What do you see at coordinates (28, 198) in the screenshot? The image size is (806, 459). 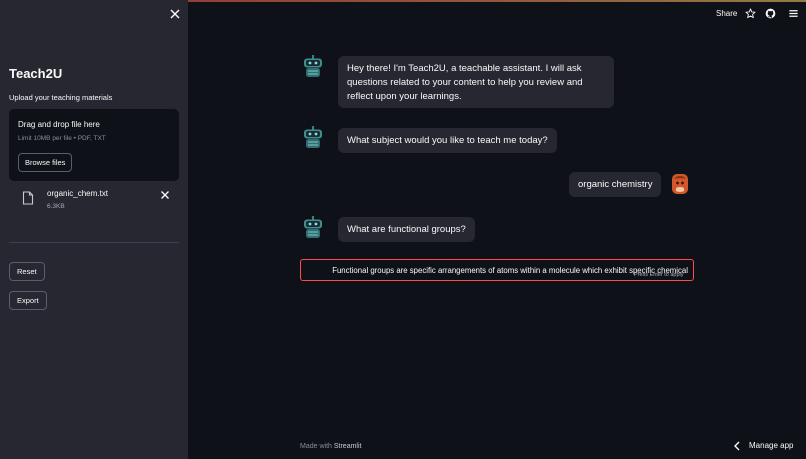 I see `file-icon` at bounding box center [28, 198].